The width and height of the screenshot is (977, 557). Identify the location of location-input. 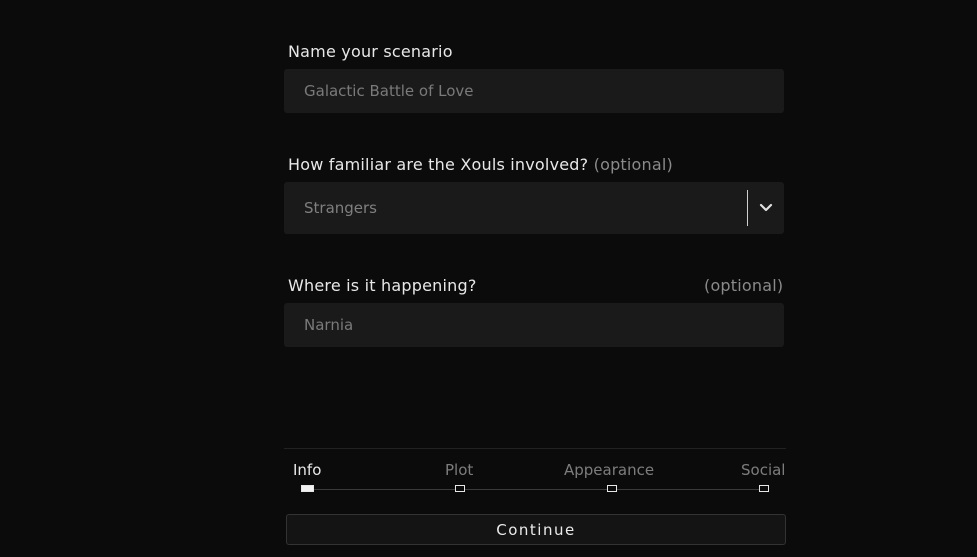
(534, 325).